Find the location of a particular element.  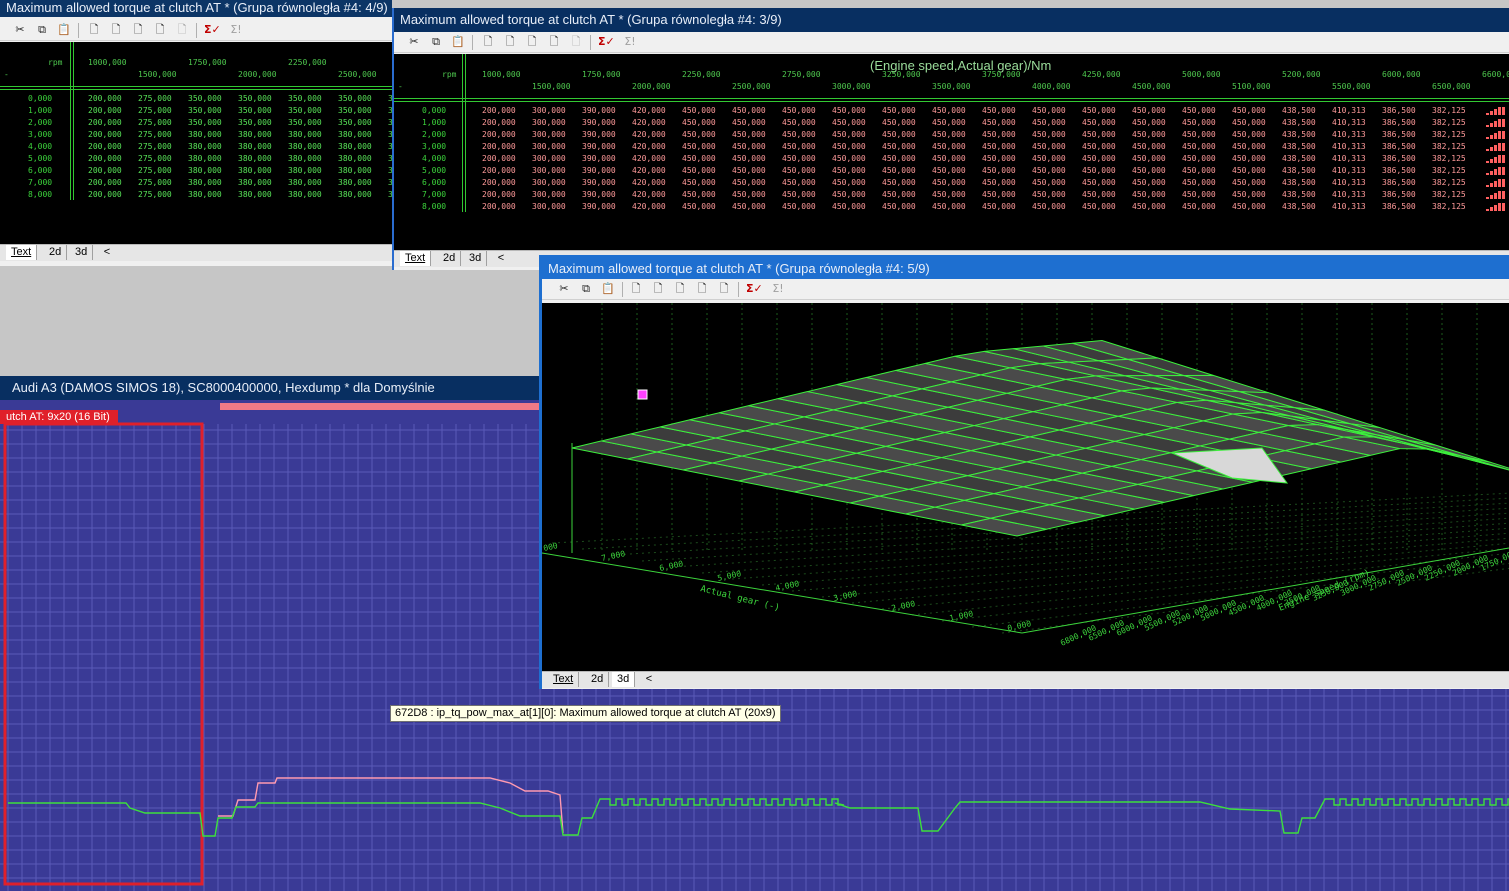

toolbar: ✂ ⧉ 📋 🗋 🗋 🗋 🗋 🗋 Σ✓ Σ! is located at coordinates (951, 42).